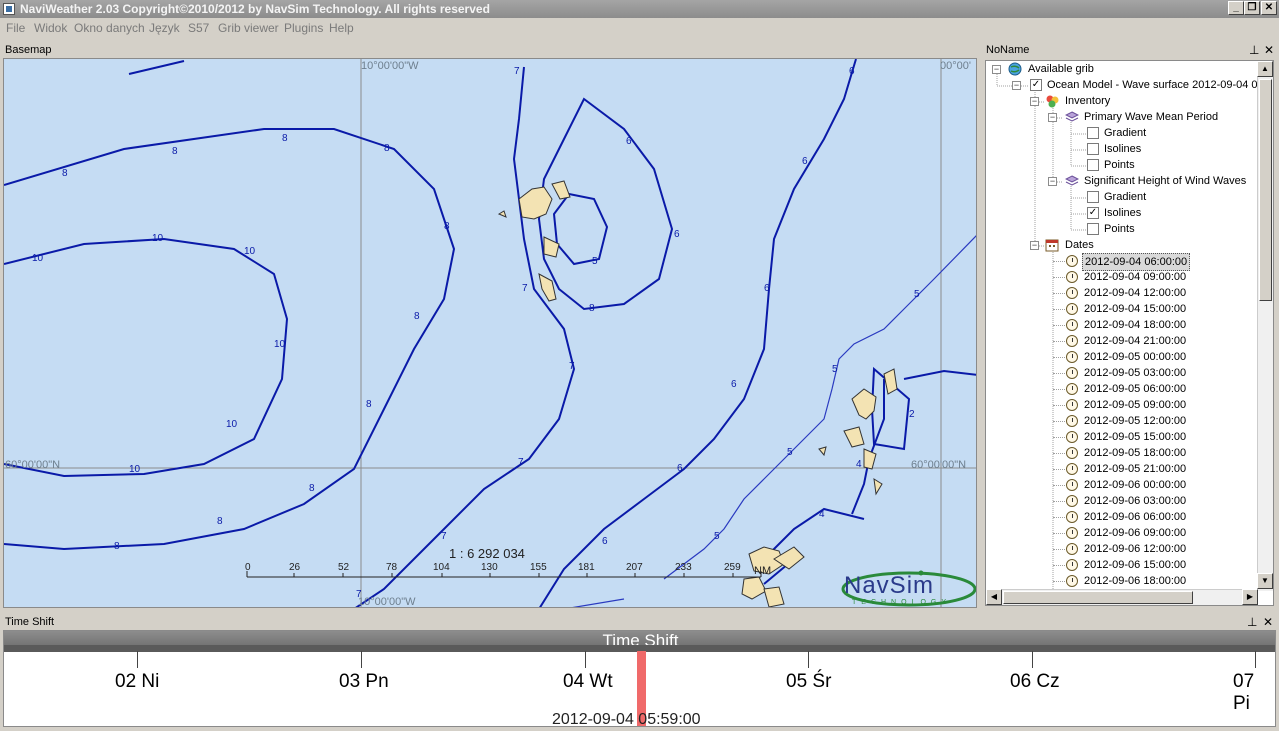  I want to click on scroll-left-button: ◀, so click(994, 597).